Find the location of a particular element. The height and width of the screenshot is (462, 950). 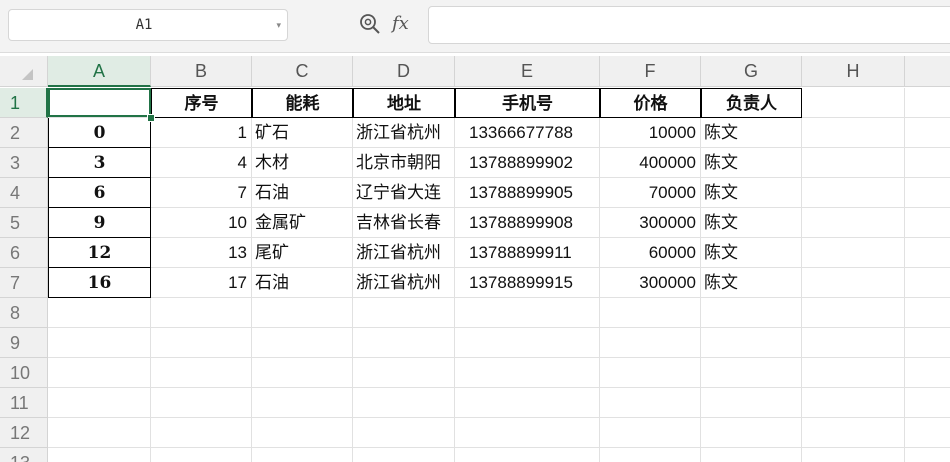

cell-d2: 浙江省杭州 is located at coordinates (404, 133).